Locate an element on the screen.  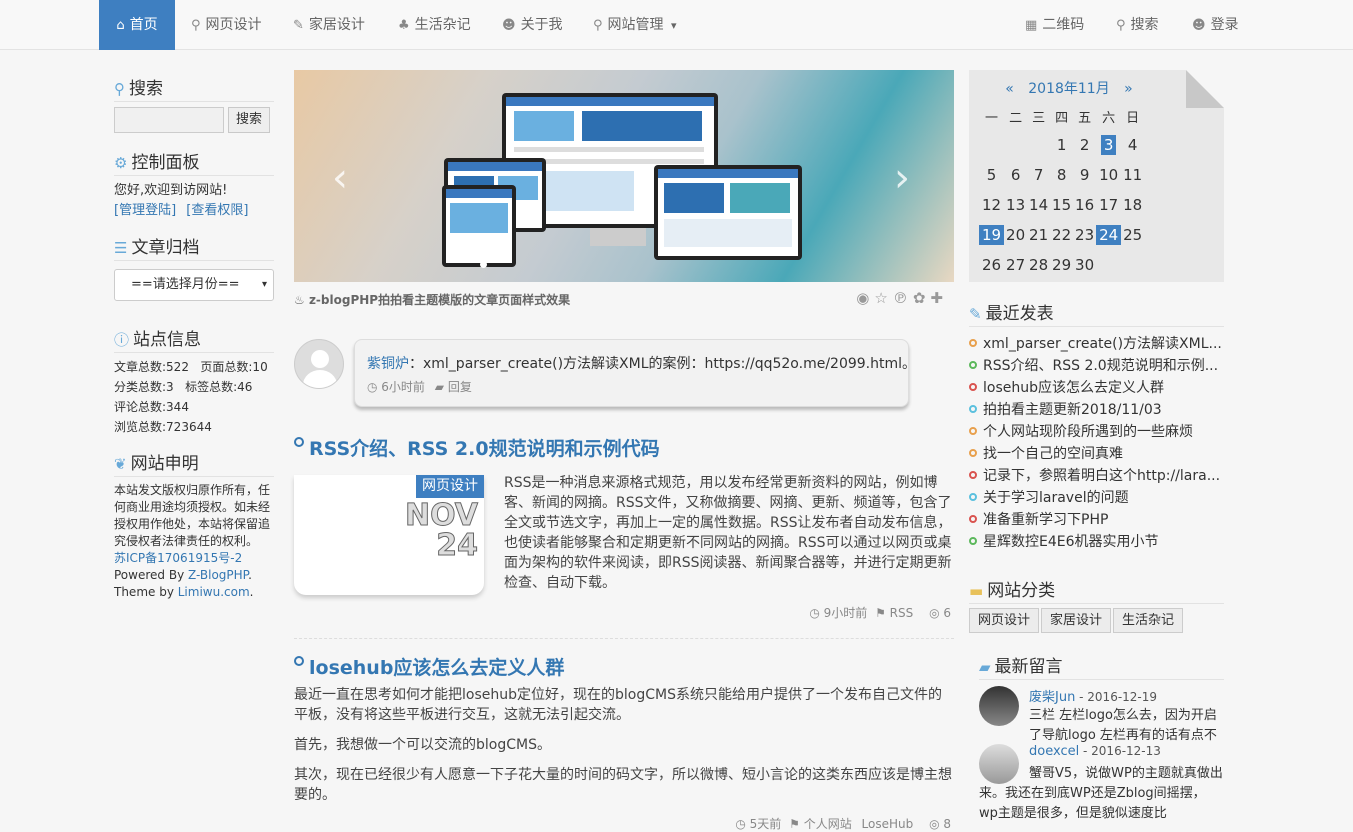
slider-dot is located at coordinates (483, 264).